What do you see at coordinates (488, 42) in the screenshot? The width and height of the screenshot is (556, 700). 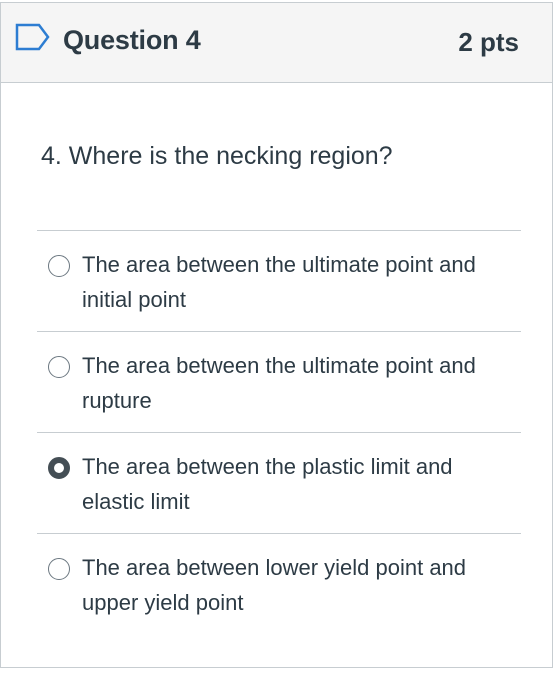 I see `question-points: 2 pts` at bounding box center [488, 42].